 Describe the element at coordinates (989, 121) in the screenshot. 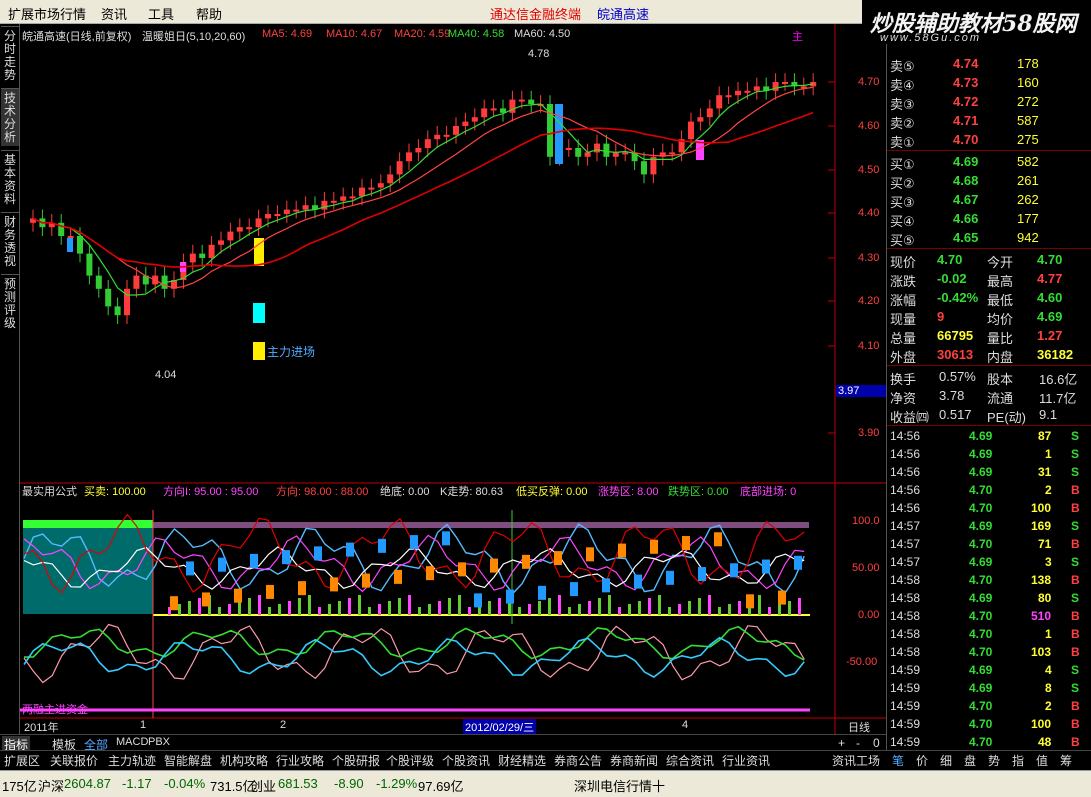

I see `sell-row-2: 卖② 4.71 587` at that location.